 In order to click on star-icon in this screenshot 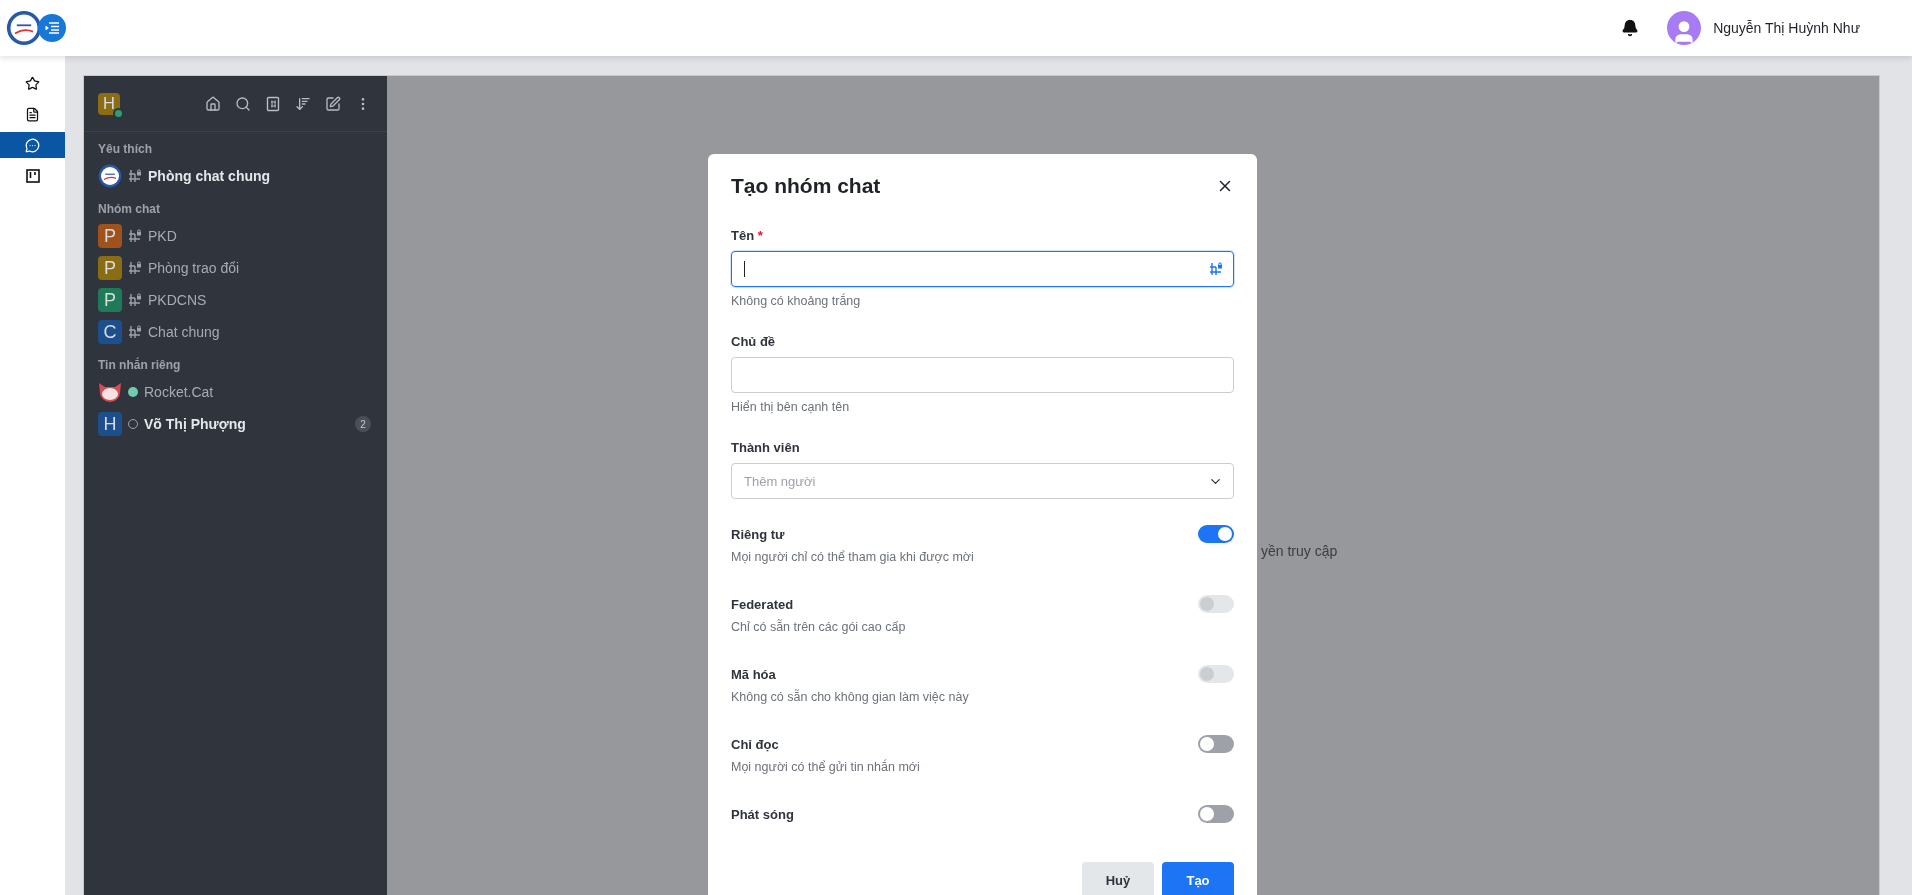, I will do `click(32, 83)`.